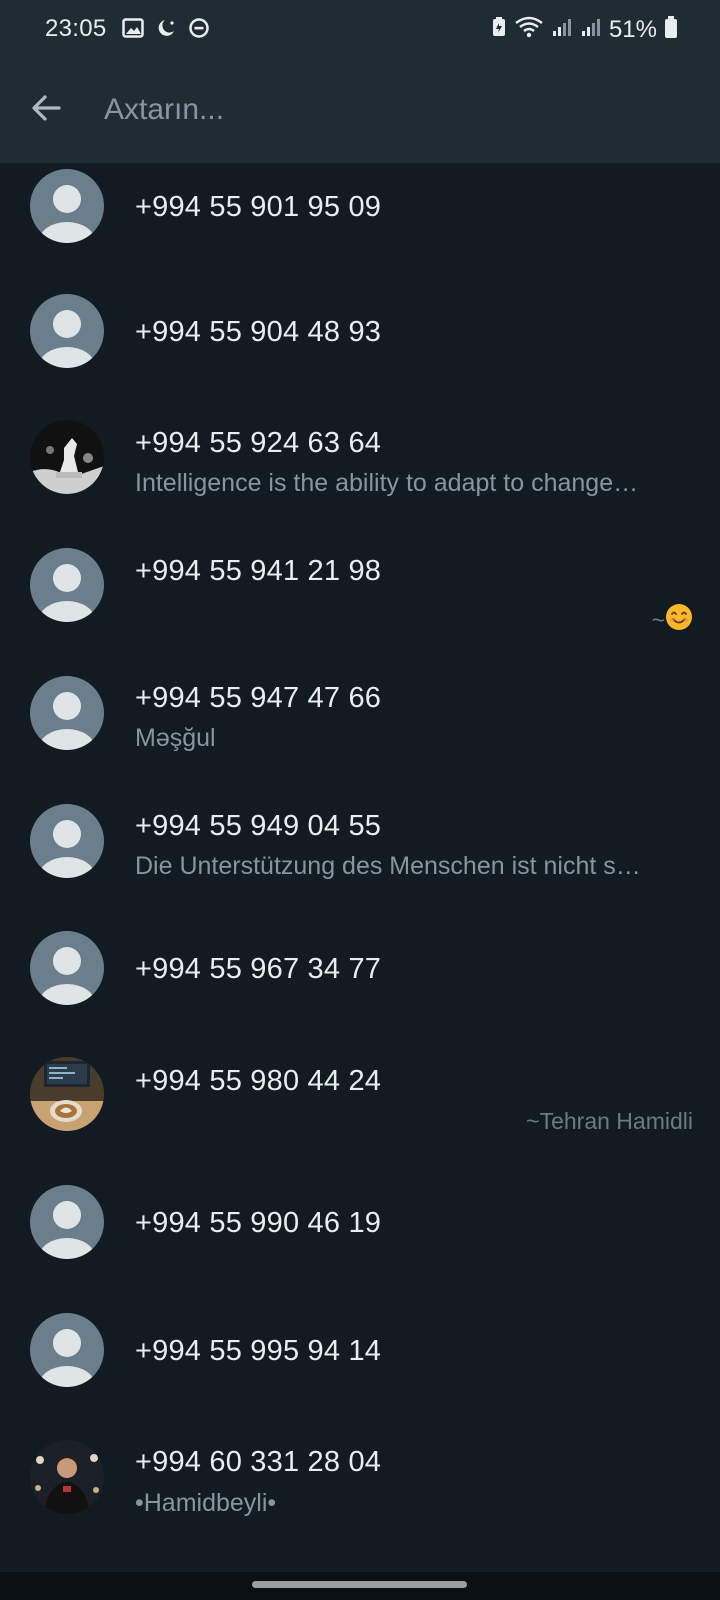  I want to click on status-time: 23:05, so click(76, 28).